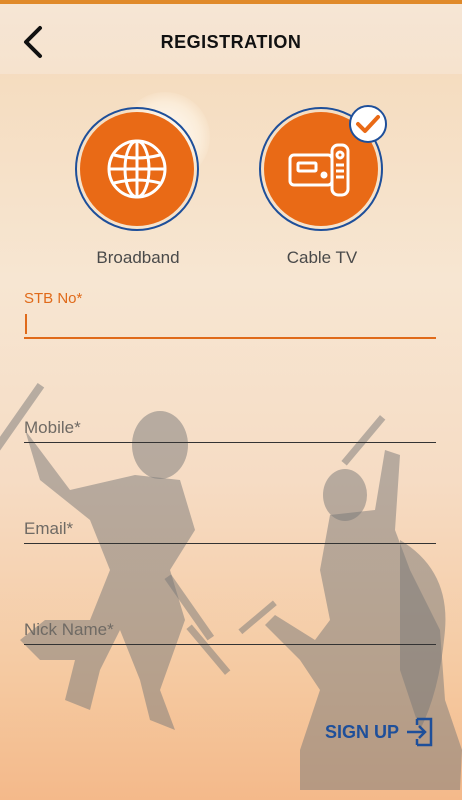 The width and height of the screenshot is (462, 800). I want to click on stb-field-label: STB No*, so click(53, 298).